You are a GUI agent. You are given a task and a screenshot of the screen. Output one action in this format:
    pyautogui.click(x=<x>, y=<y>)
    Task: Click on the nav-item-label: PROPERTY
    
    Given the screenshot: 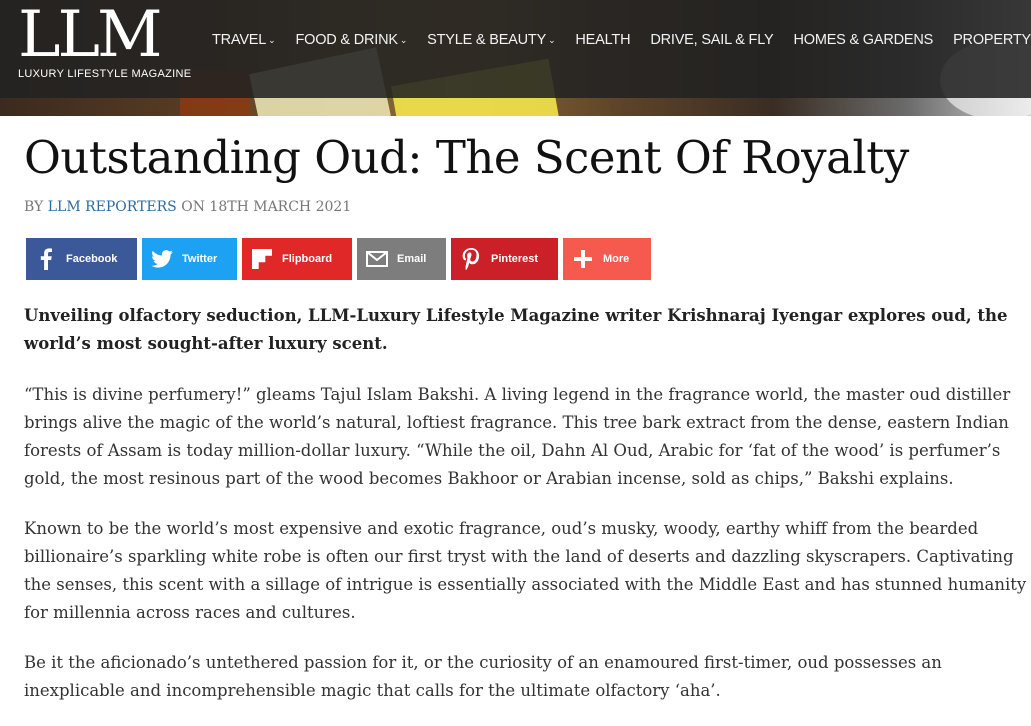 What is the action you would take?
    pyautogui.click(x=992, y=40)
    